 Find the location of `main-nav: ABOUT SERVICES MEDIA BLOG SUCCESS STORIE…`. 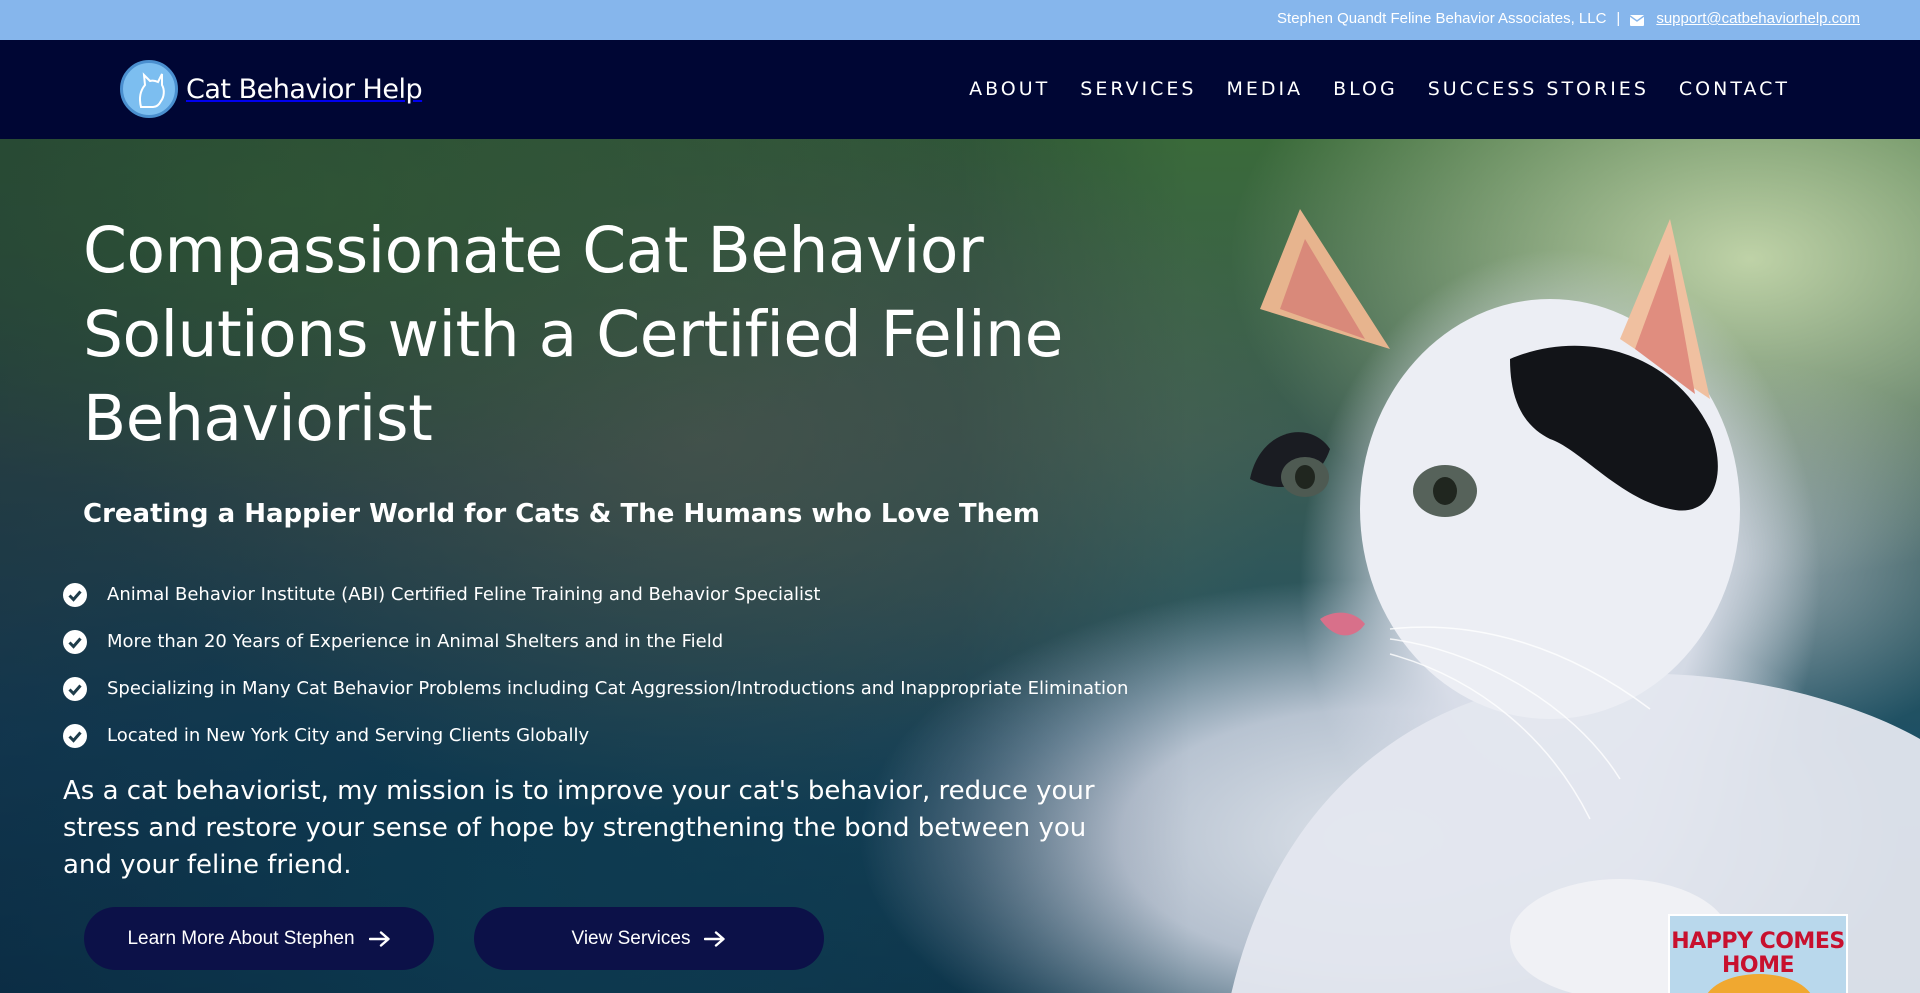

main-nav: ABOUT SERVICES MEDIA BLOG SUCCESS STORIE… is located at coordinates (1379, 89).